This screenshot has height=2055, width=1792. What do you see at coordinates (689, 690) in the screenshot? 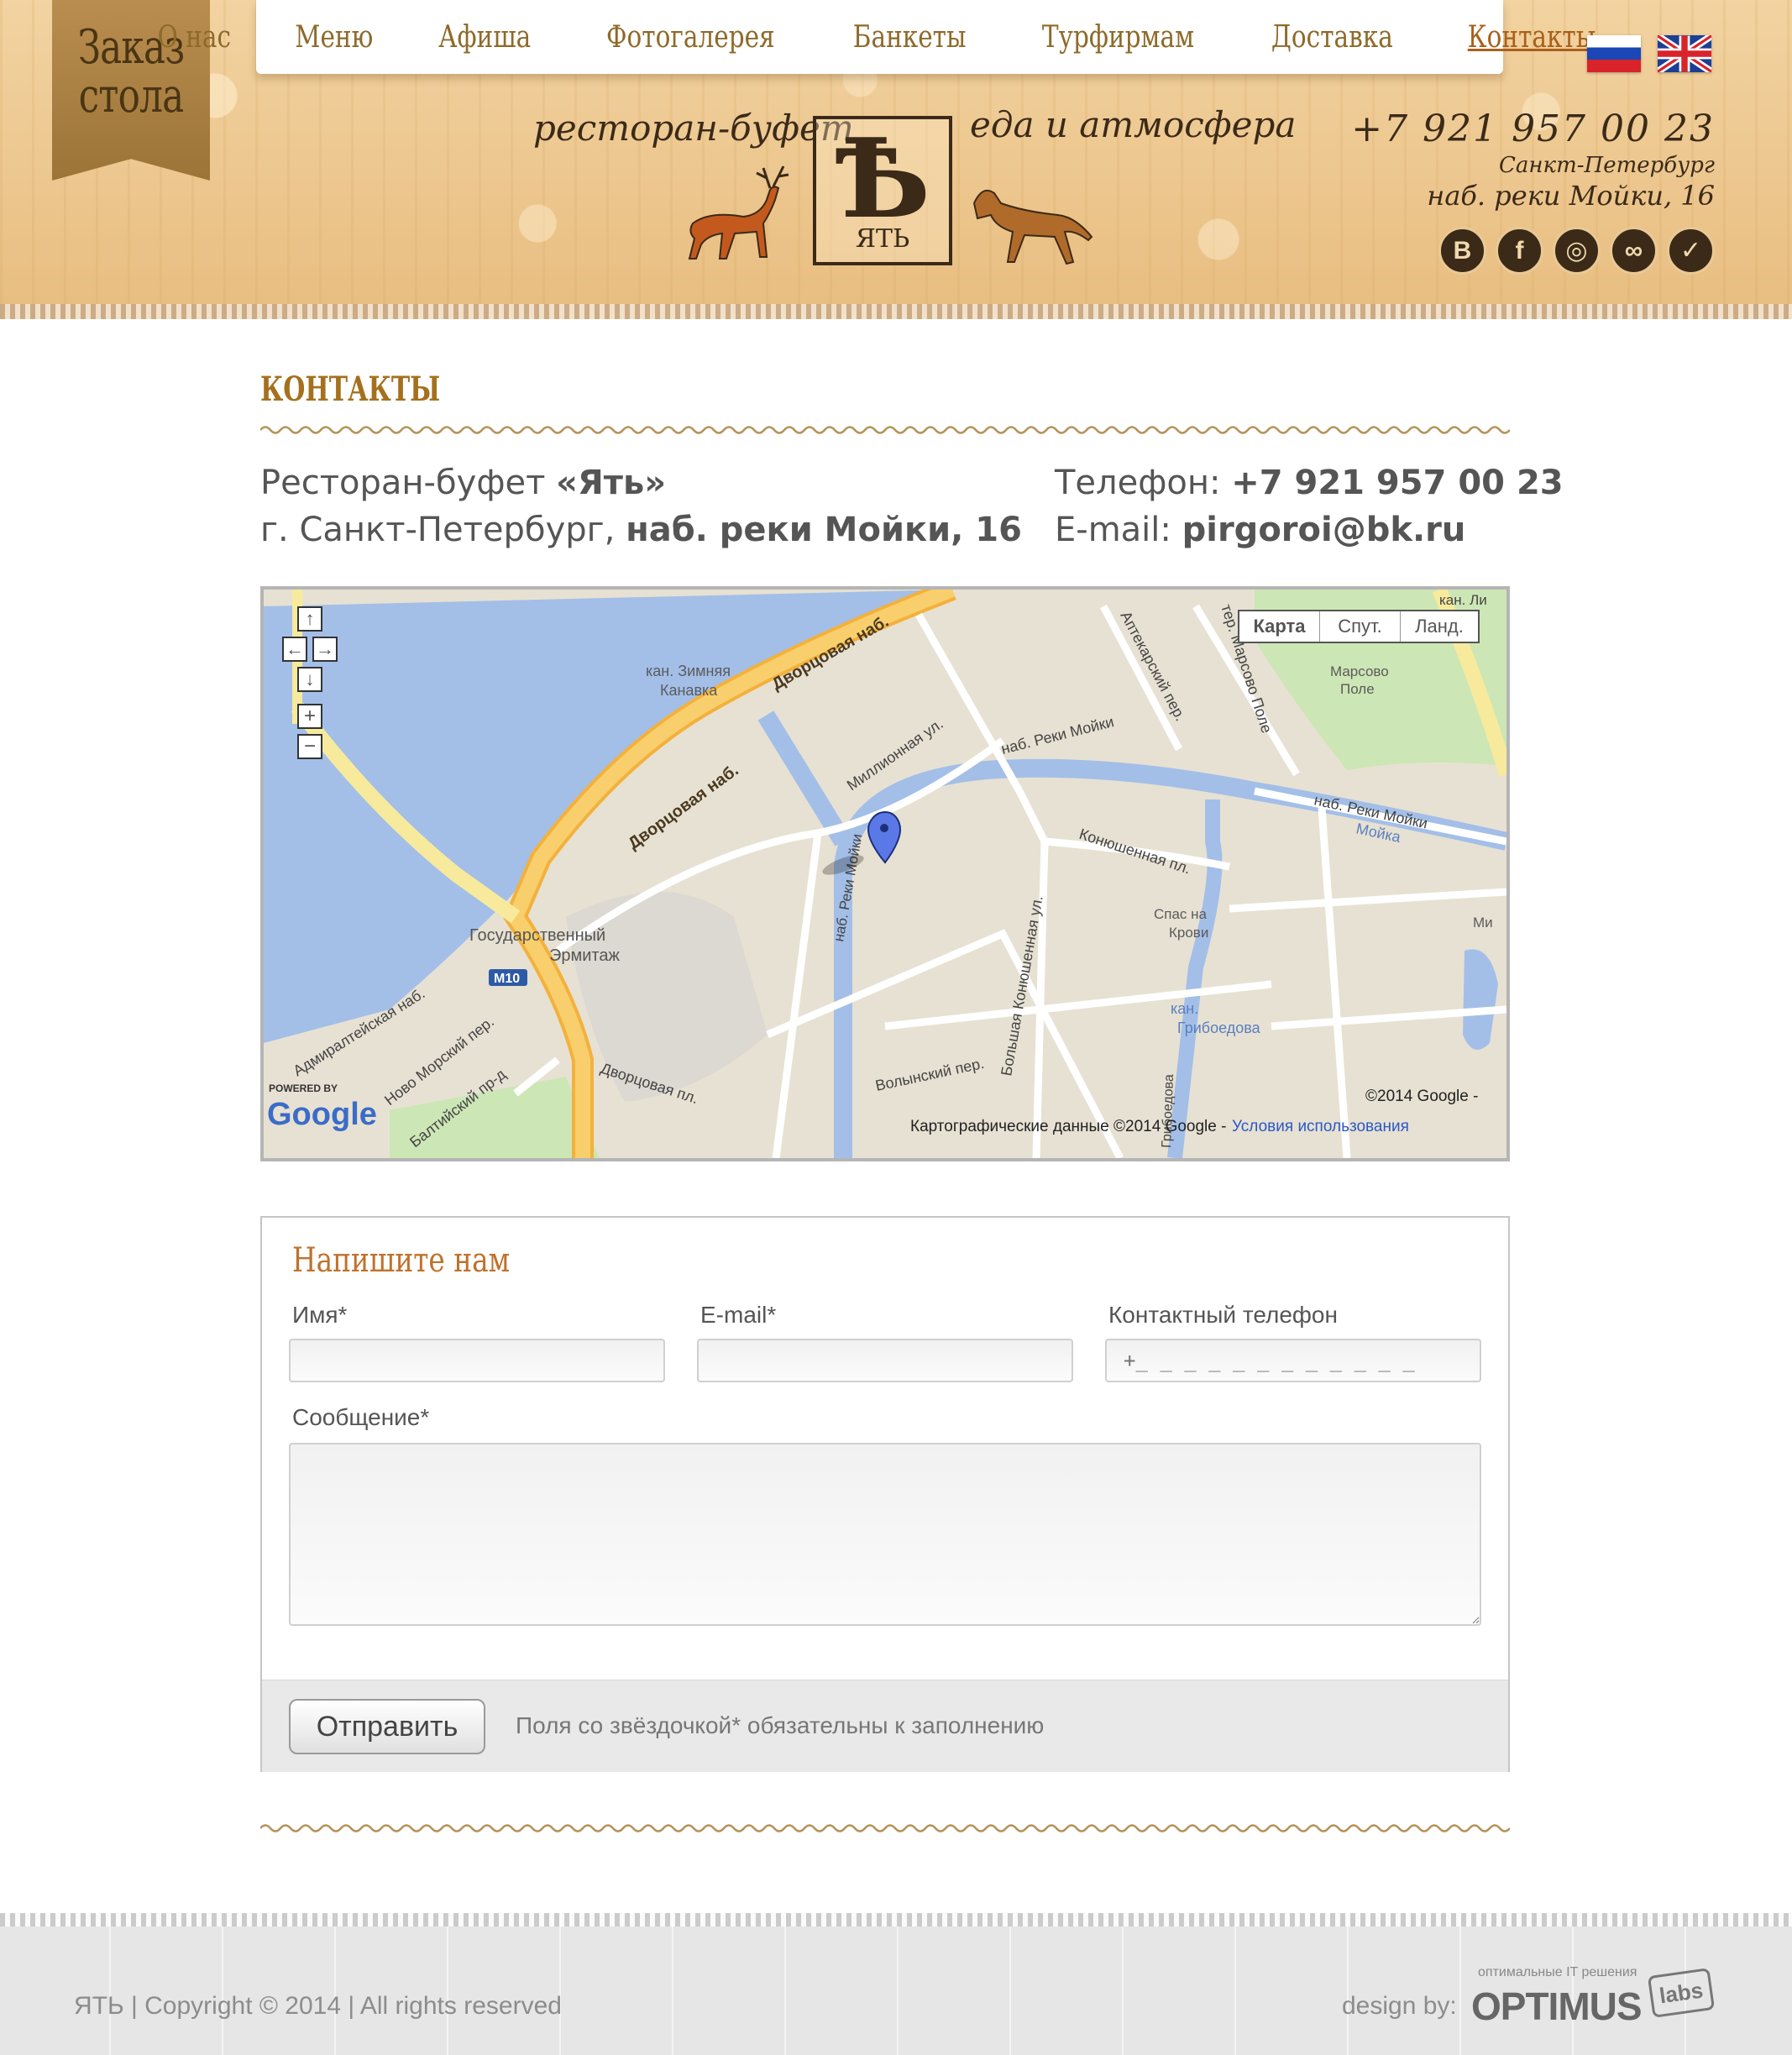
I see `svg-text: Канавка` at bounding box center [689, 690].